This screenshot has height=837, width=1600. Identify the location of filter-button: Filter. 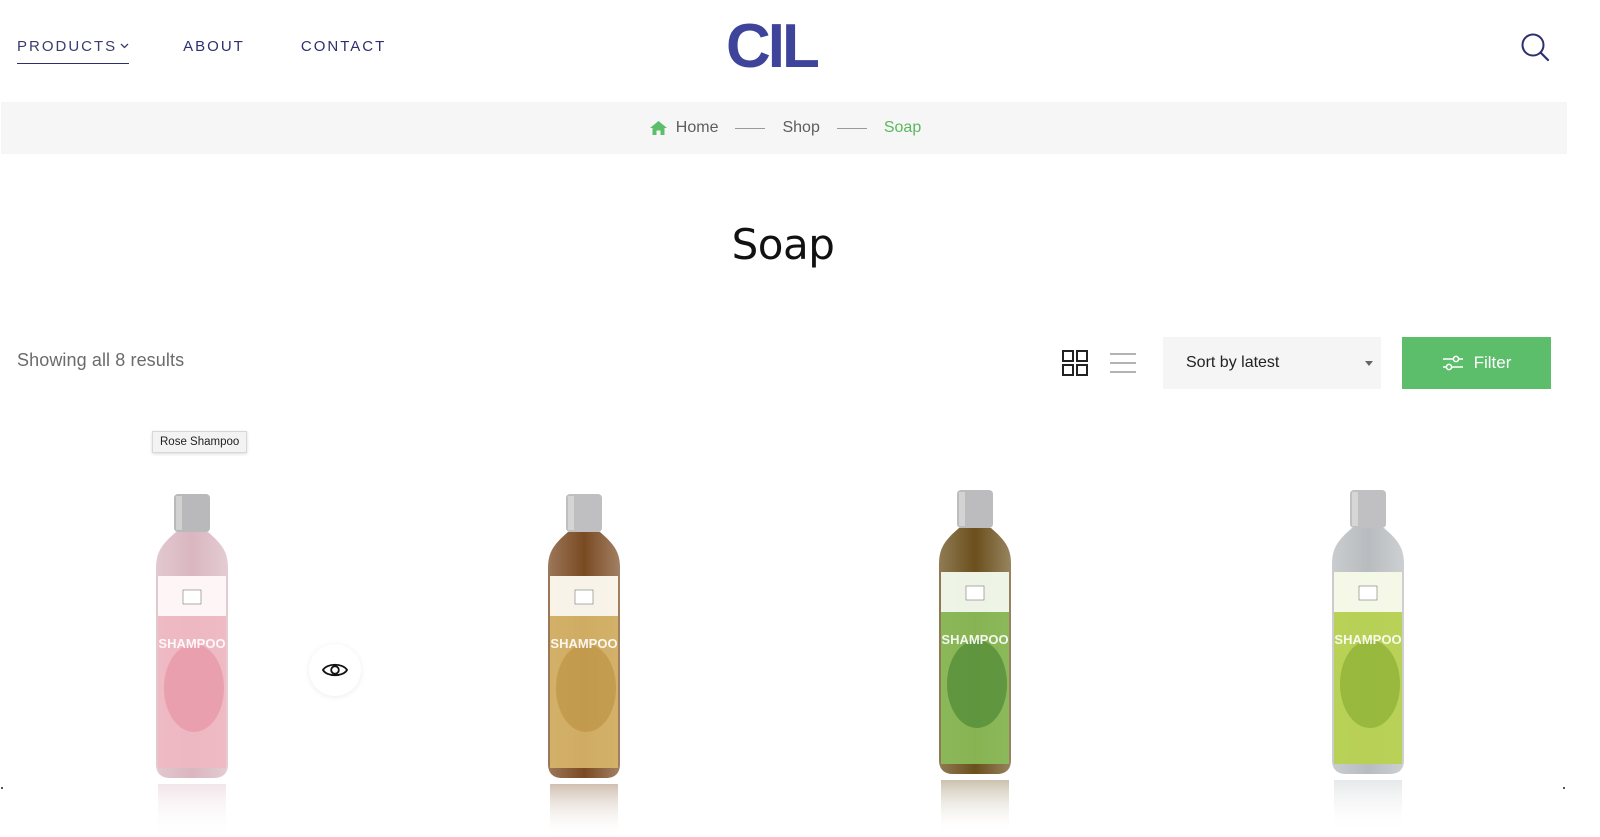
(1476, 363).